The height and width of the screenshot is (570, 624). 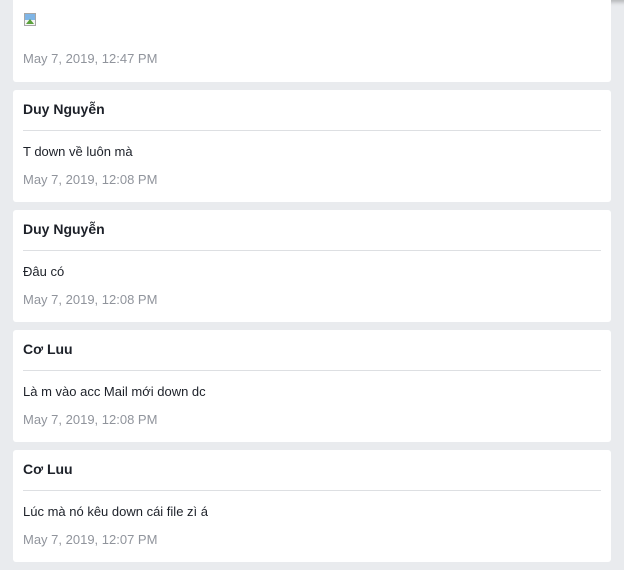 I want to click on message-text: Là m vào acc Mail mới down dc, so click(x=114, y=391).